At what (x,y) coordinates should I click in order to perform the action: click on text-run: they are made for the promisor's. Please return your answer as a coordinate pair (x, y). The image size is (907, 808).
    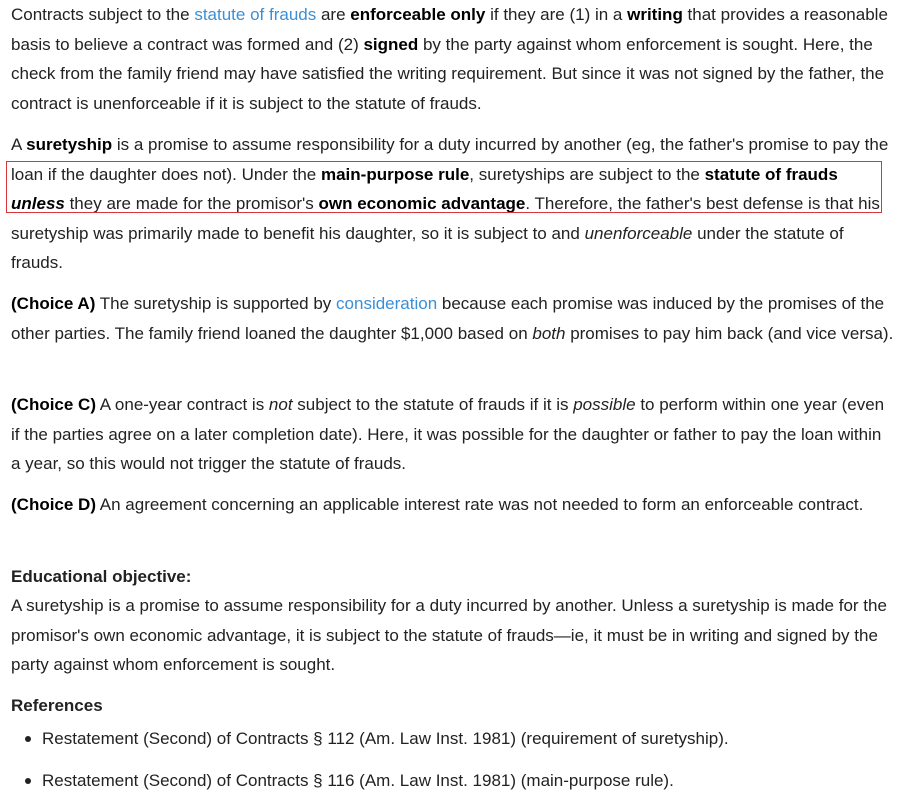
    Looking at the image, I should click on (191, 203).